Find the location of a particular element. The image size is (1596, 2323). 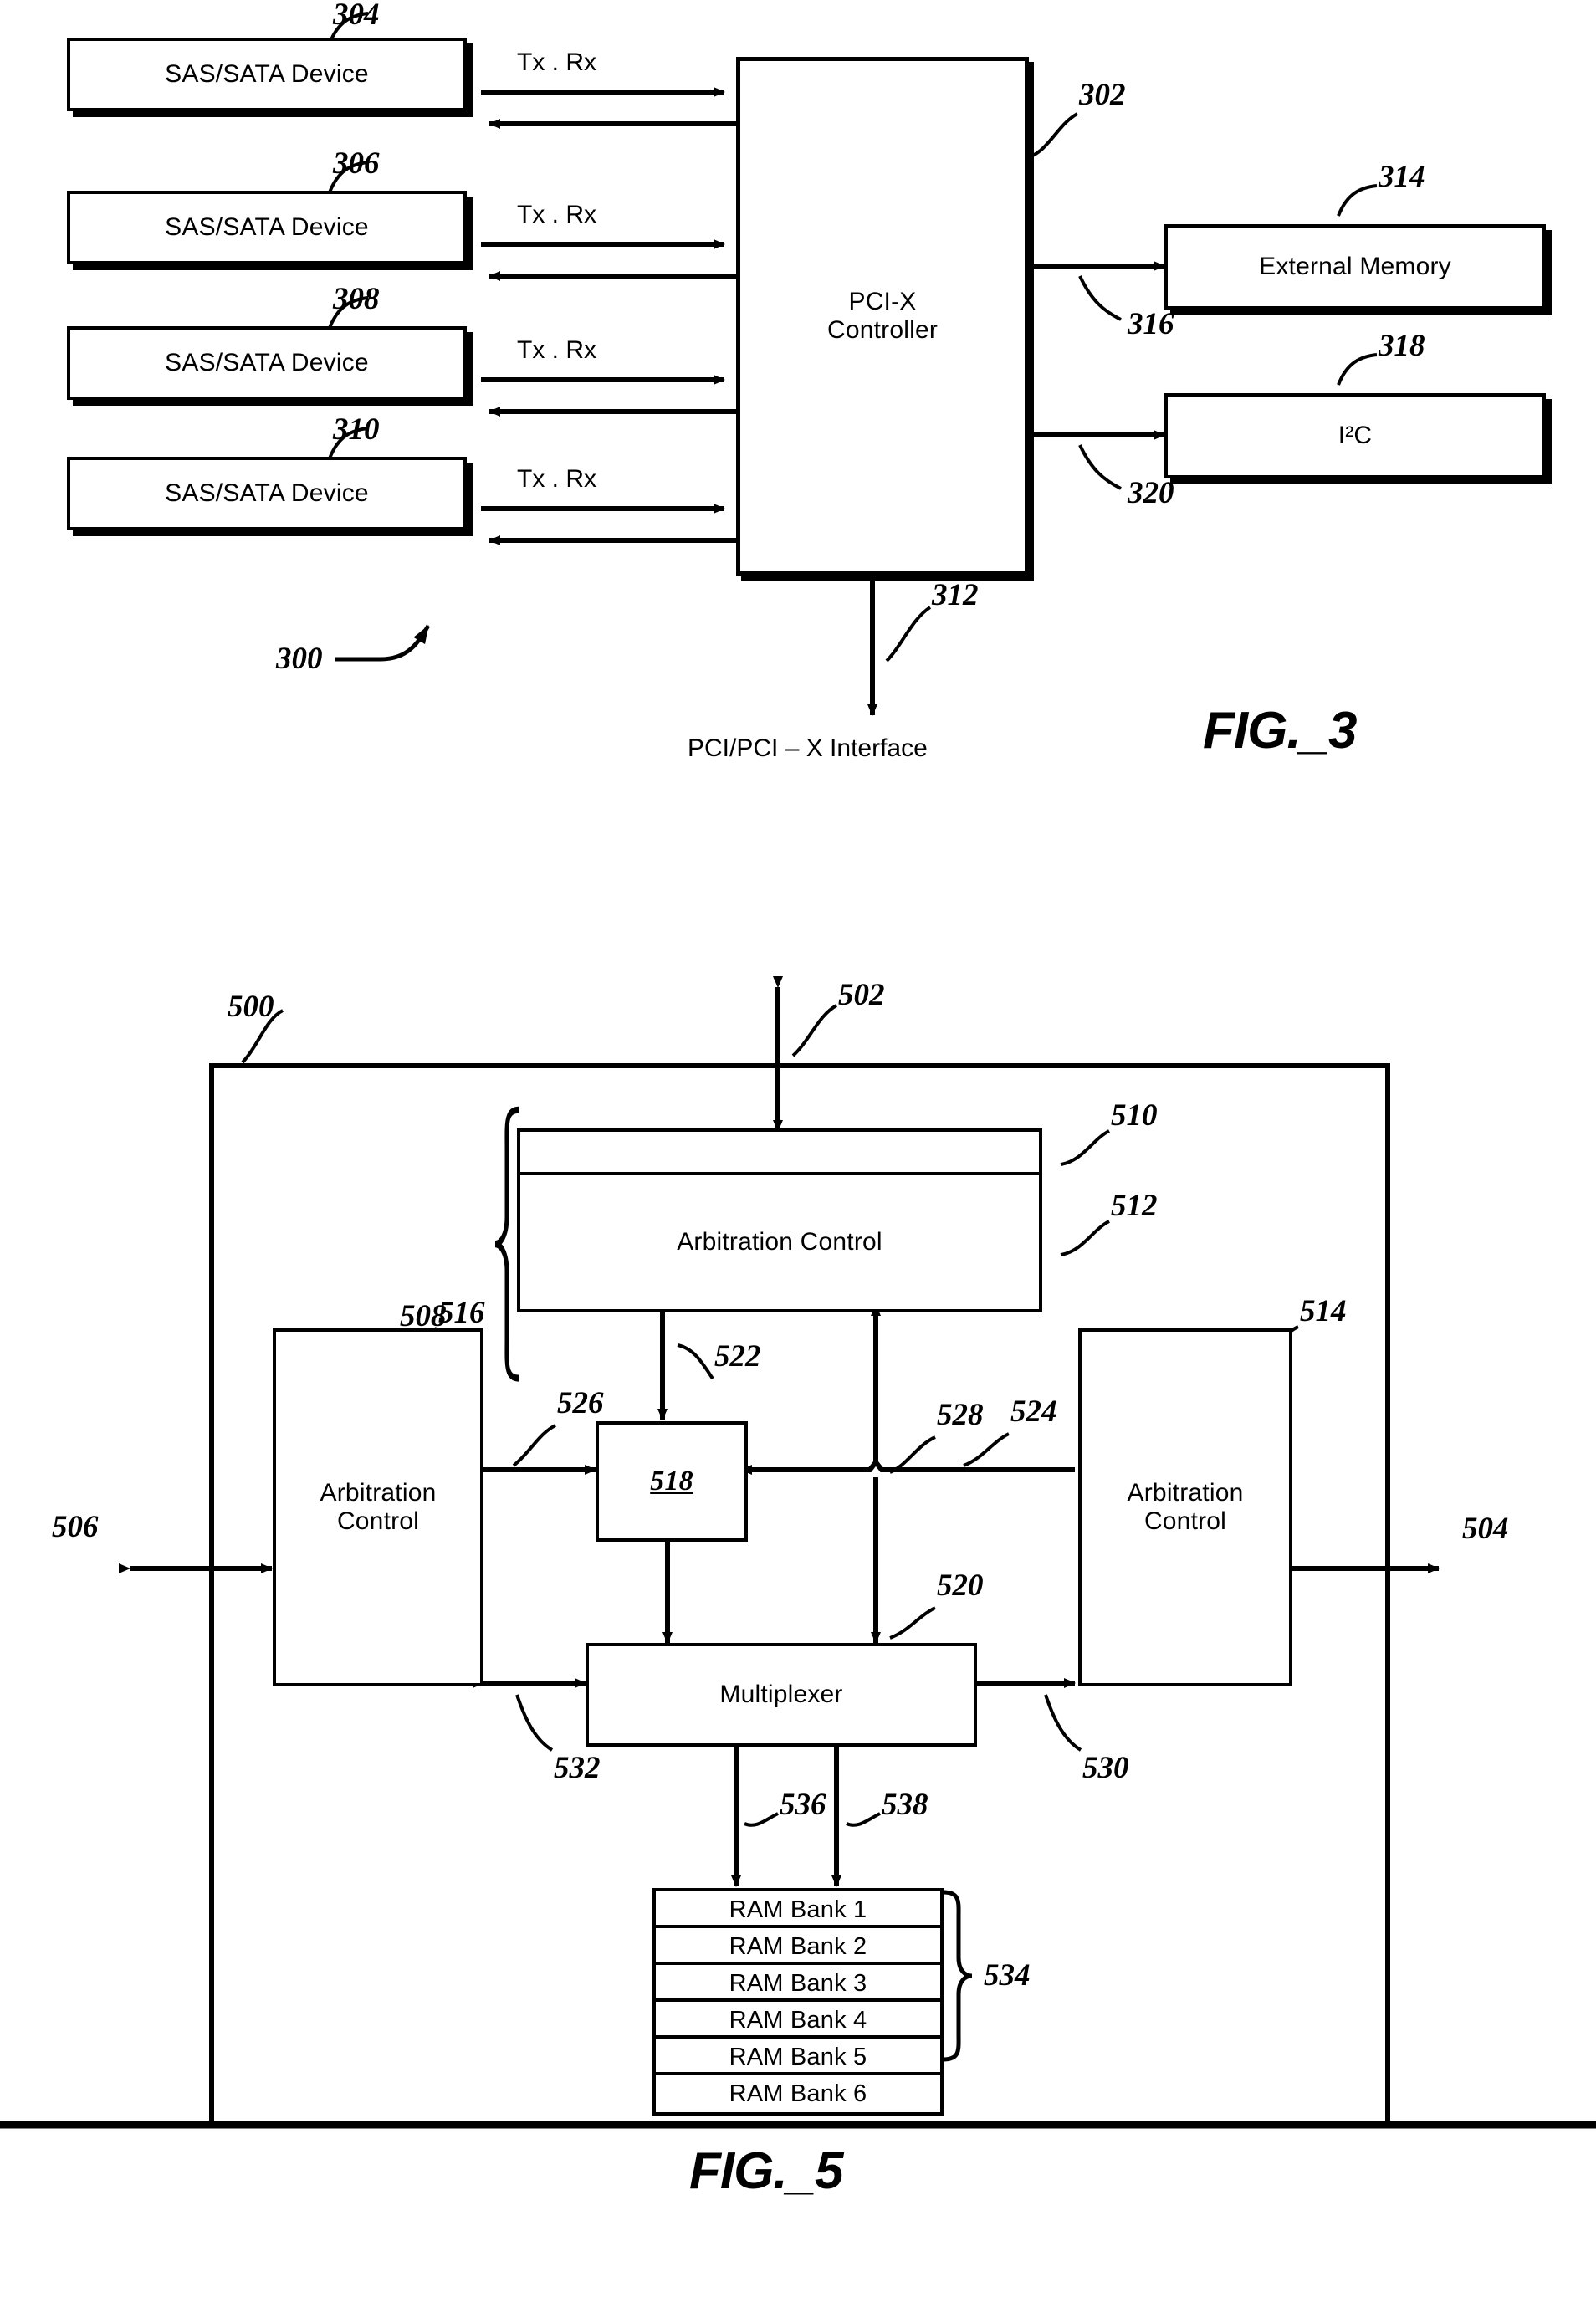

controller-line-1: PCI-X is located at coordinates (883, 301).